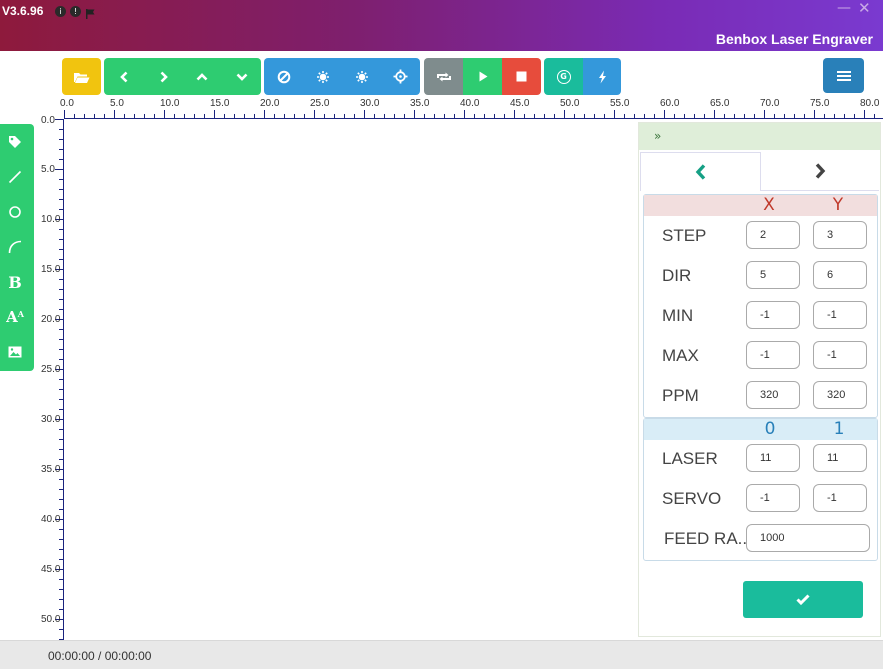 This screenshot has height=669, width=883. Describe the element at coordinates (520, 103) in the screenshot. I see `x-ruler-label: 45.0` at that location.